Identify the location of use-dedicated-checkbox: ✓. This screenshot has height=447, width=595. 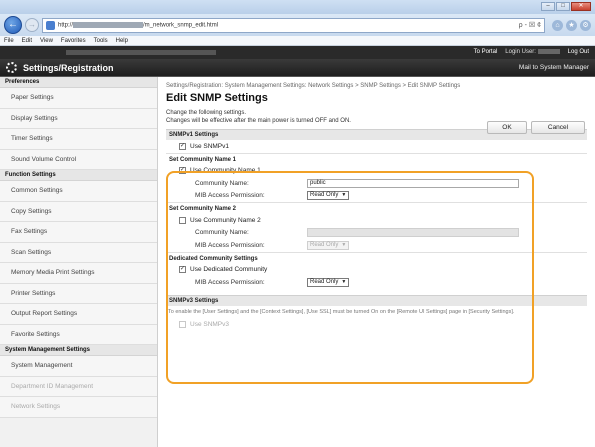
(182, 270).